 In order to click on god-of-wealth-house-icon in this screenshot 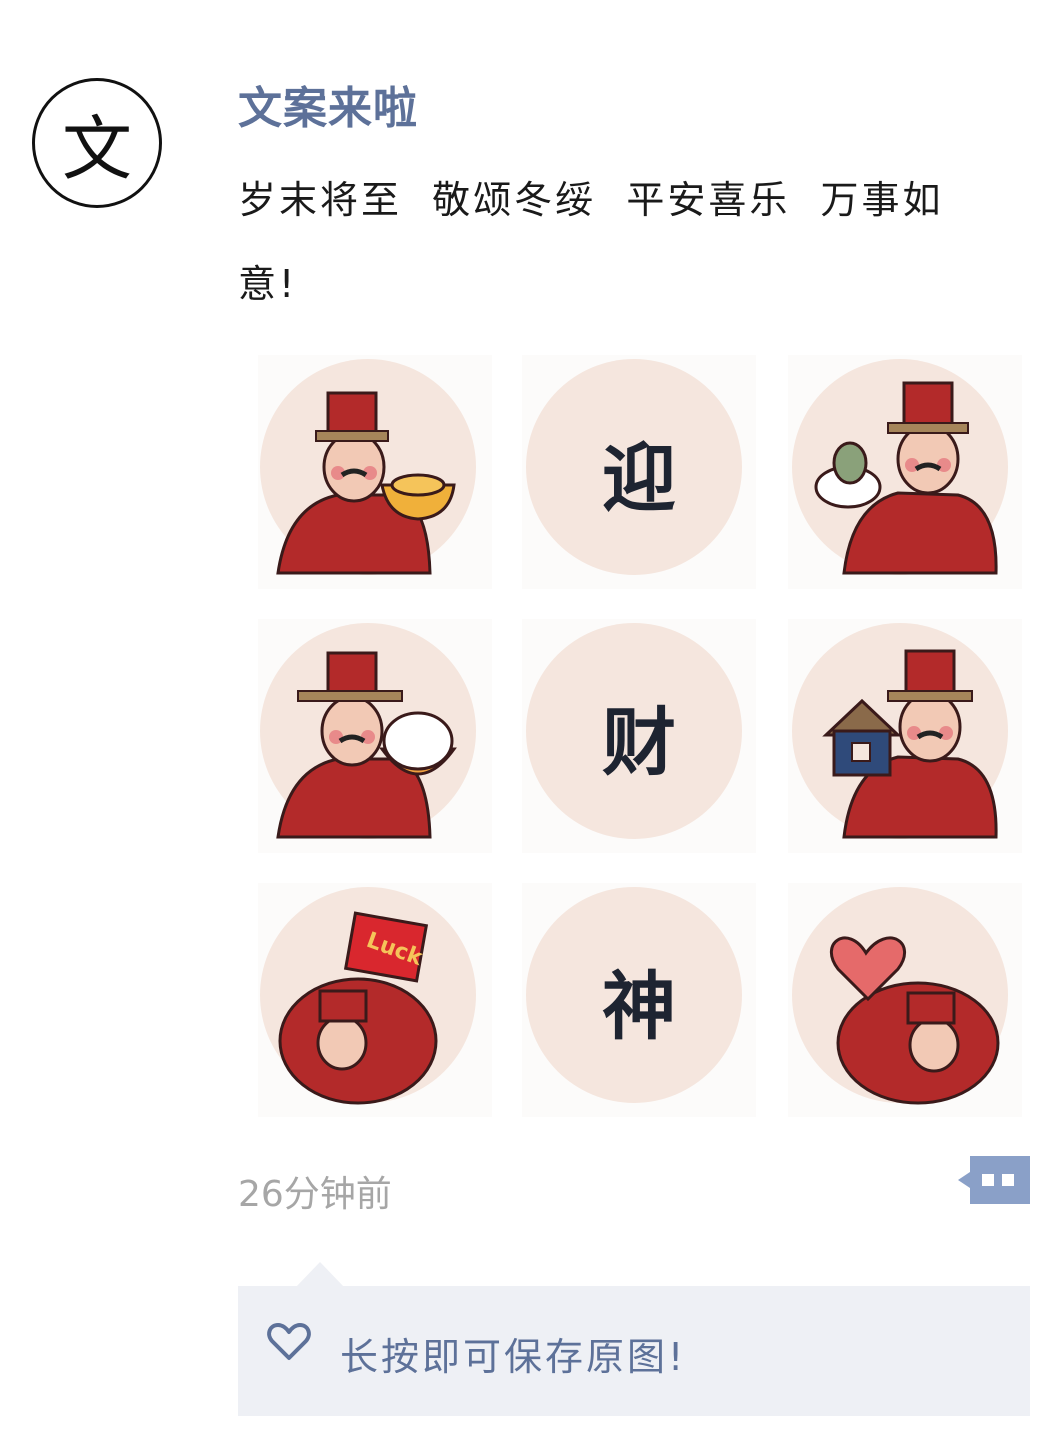, I will do `click(900, 731)`.